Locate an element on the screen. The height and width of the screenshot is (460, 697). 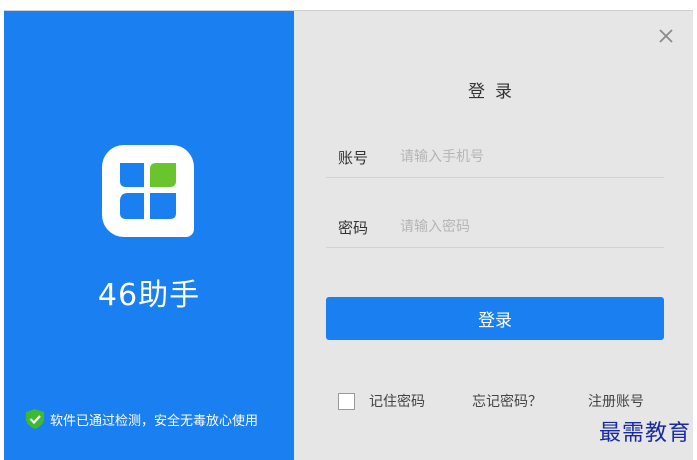
safety-text: 软件已通过检测，安全无毒放心使用 is located at coordinates (154, 421).